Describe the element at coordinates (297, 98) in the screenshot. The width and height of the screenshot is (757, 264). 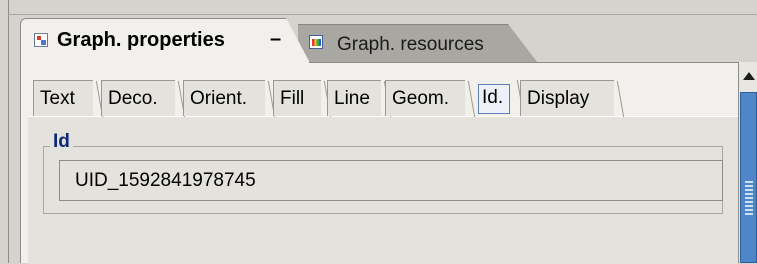
I see `subtab-fill: Fill` at that location.